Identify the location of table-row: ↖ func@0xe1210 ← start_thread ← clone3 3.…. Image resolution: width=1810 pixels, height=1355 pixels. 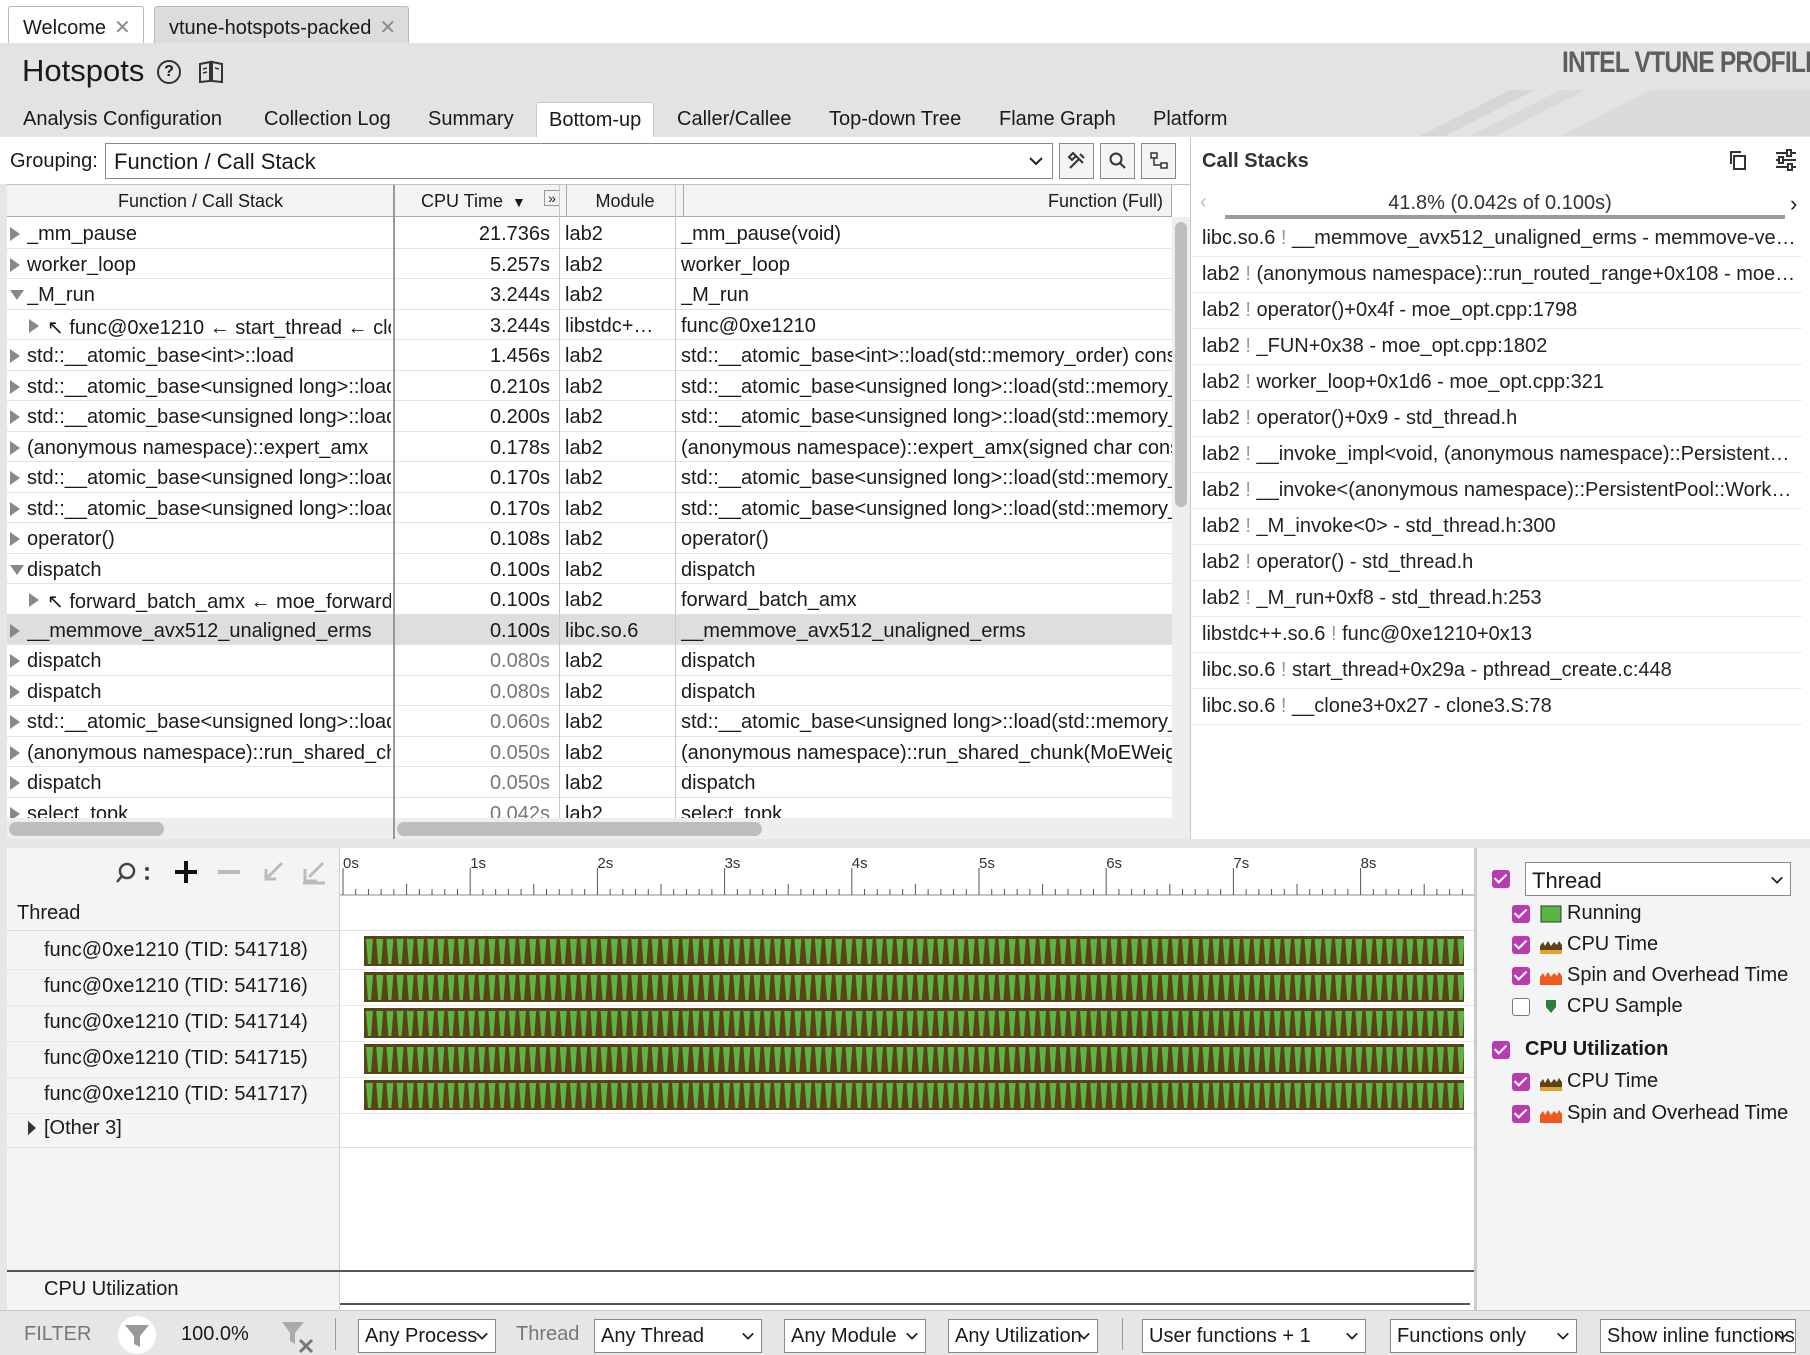
(589, 325).